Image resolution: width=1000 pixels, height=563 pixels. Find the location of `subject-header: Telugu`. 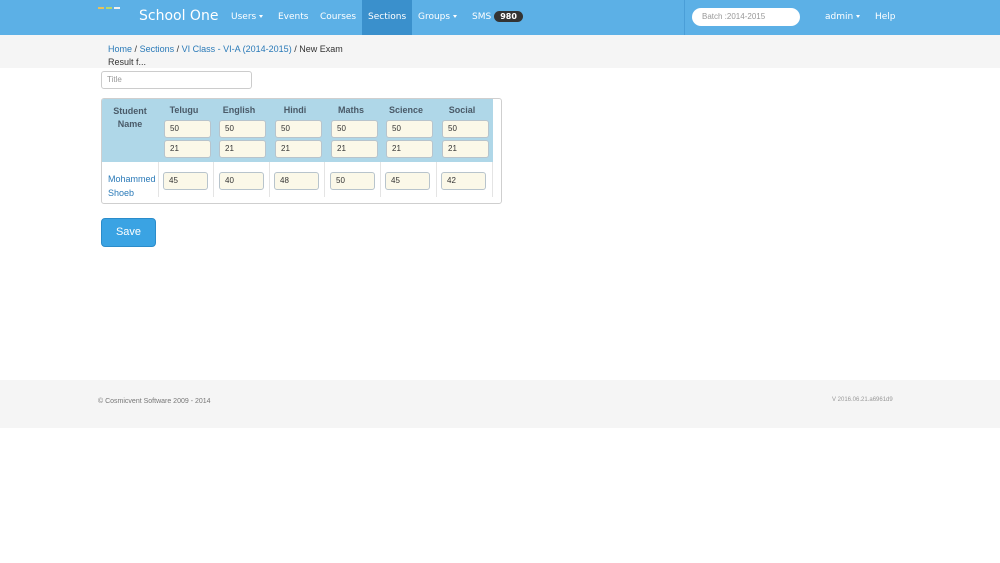

subject-header: Telugu is located at coordinates (184, 110).